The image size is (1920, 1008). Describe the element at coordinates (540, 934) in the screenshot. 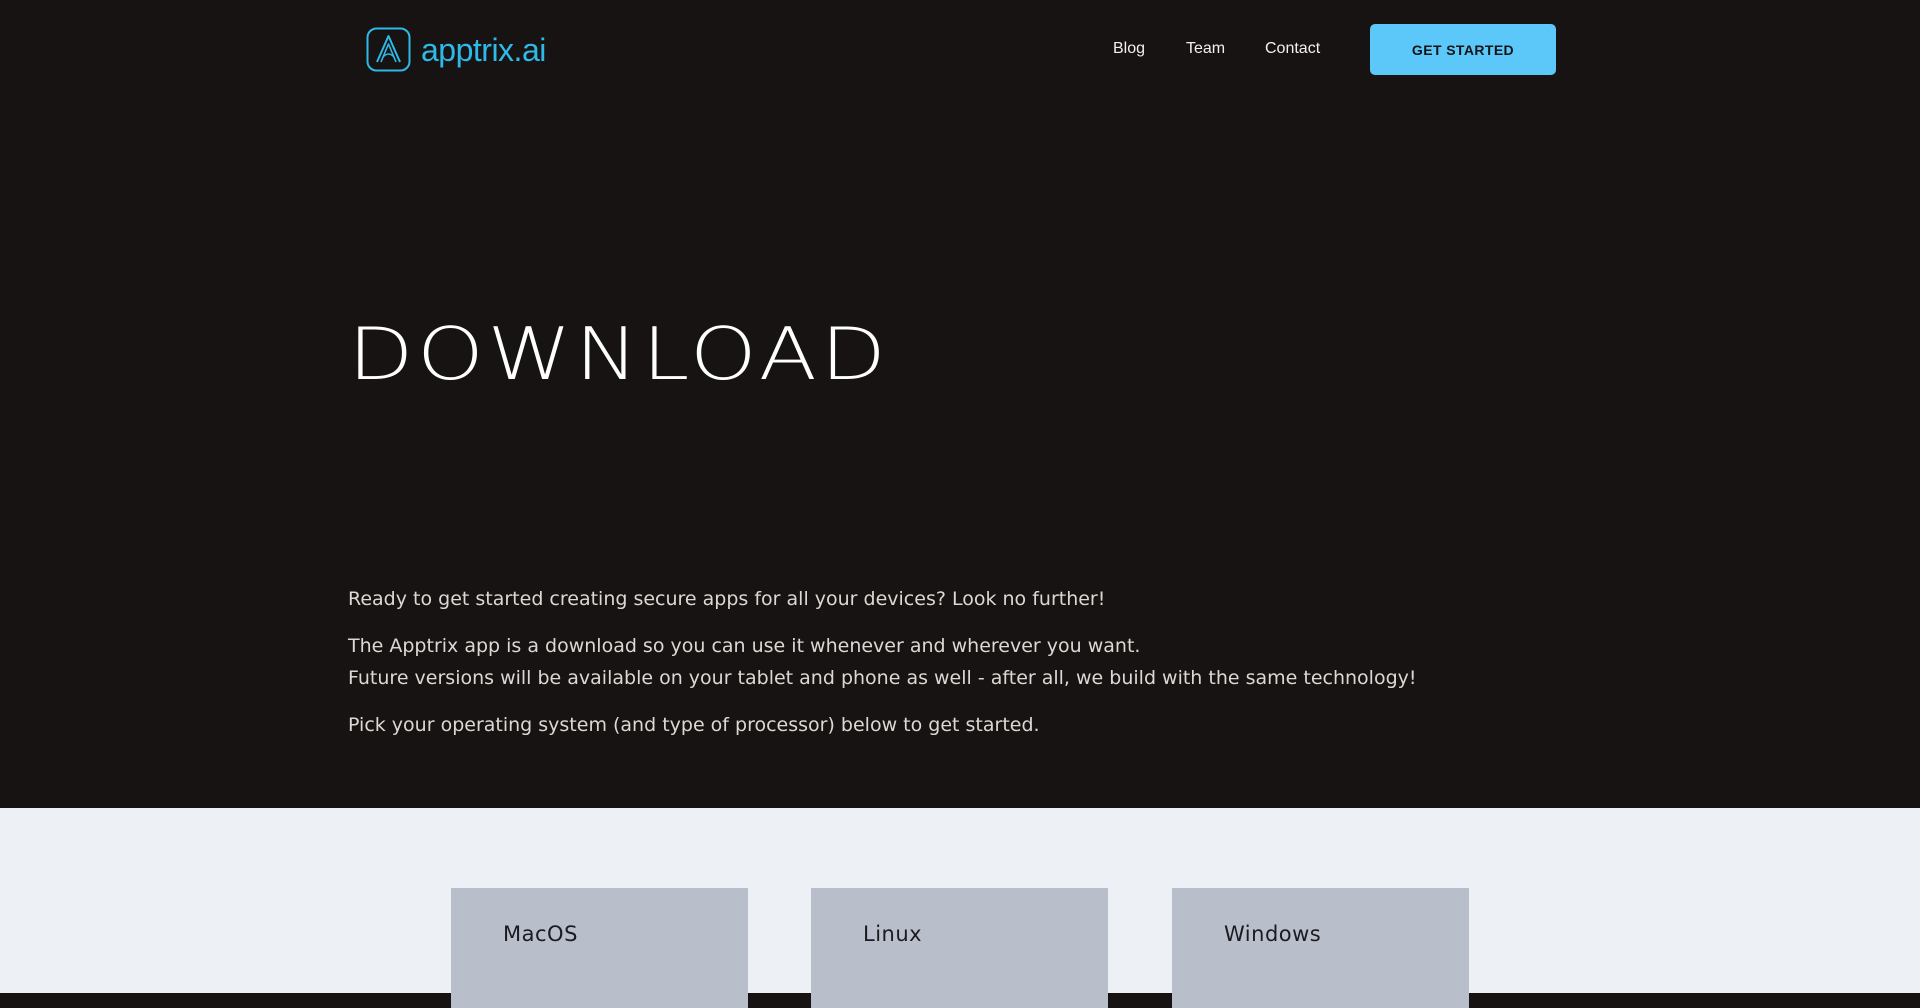

I see `download-card-label: MacOS` at that location.